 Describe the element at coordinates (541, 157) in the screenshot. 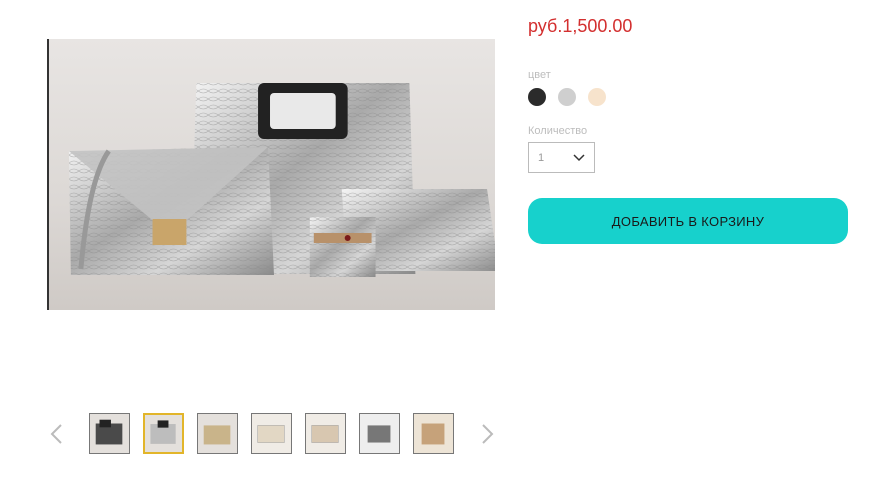

I see `quantity-value: 1` at that location.